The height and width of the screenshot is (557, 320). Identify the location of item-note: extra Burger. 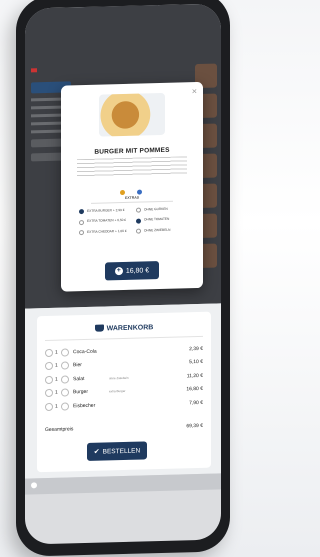
(117, 391).